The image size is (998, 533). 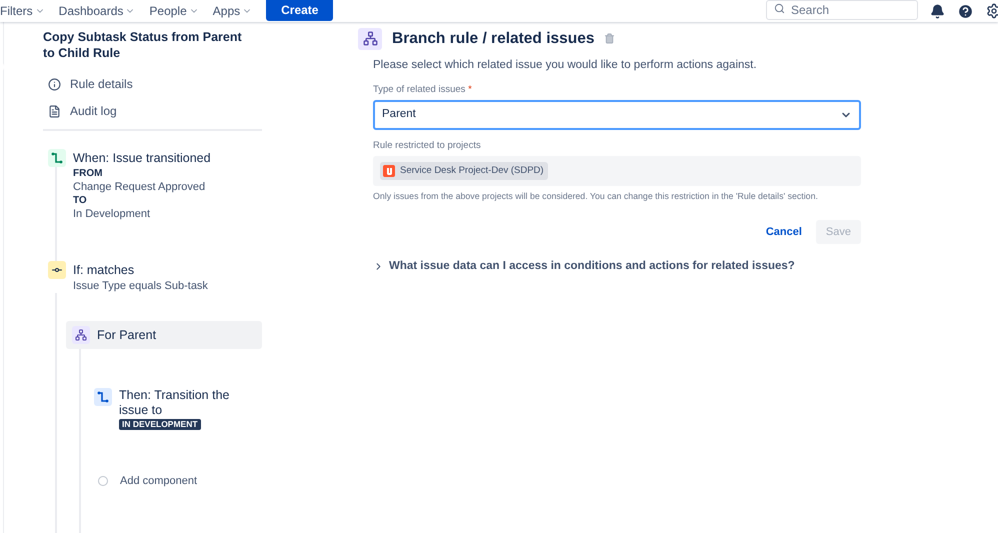 What do you see at coordinates (842, 10) in the screenshot?
I see `search-field: Search` at bounding box center [842, 10].